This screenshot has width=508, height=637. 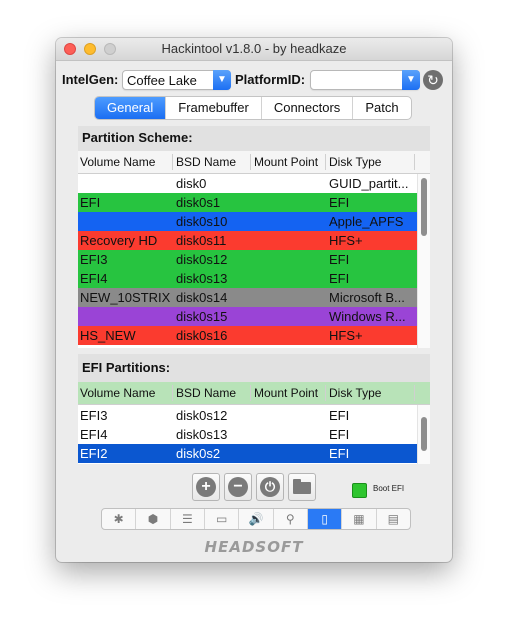 I want to click on efi-scrollbar, so click(x=423, y=434).